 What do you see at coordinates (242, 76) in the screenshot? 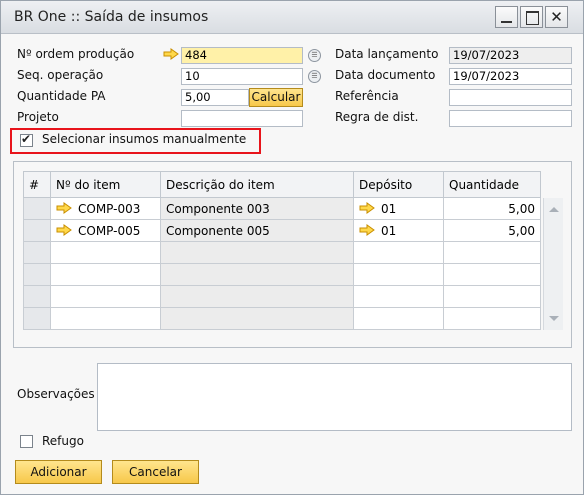
I see `seq-field: 10` at bounding box center [242, 76].